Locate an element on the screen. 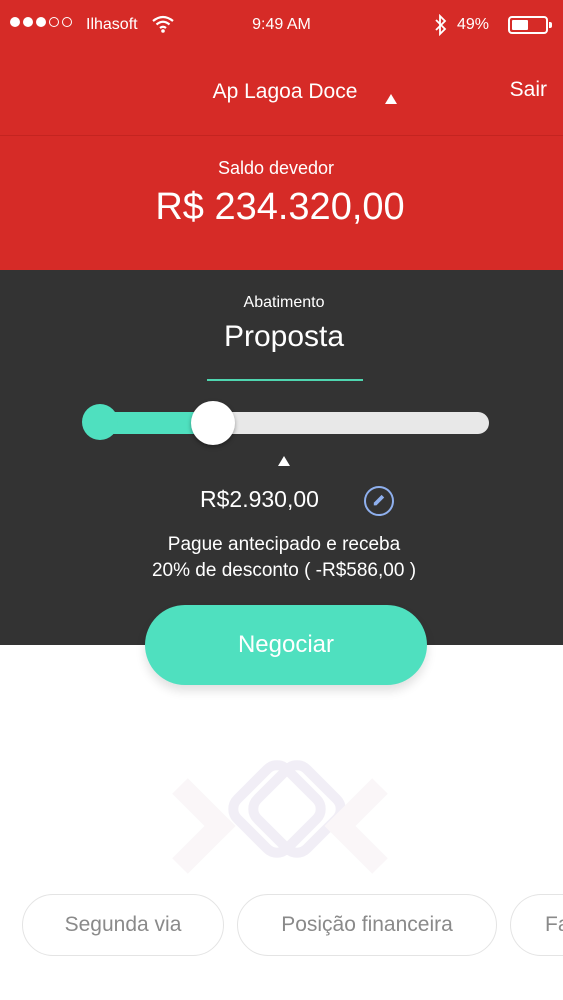 This screenshot has width=563, height=1000. app-header: Ap Lagoa Doce Sair is located at coordinates (281, 93).